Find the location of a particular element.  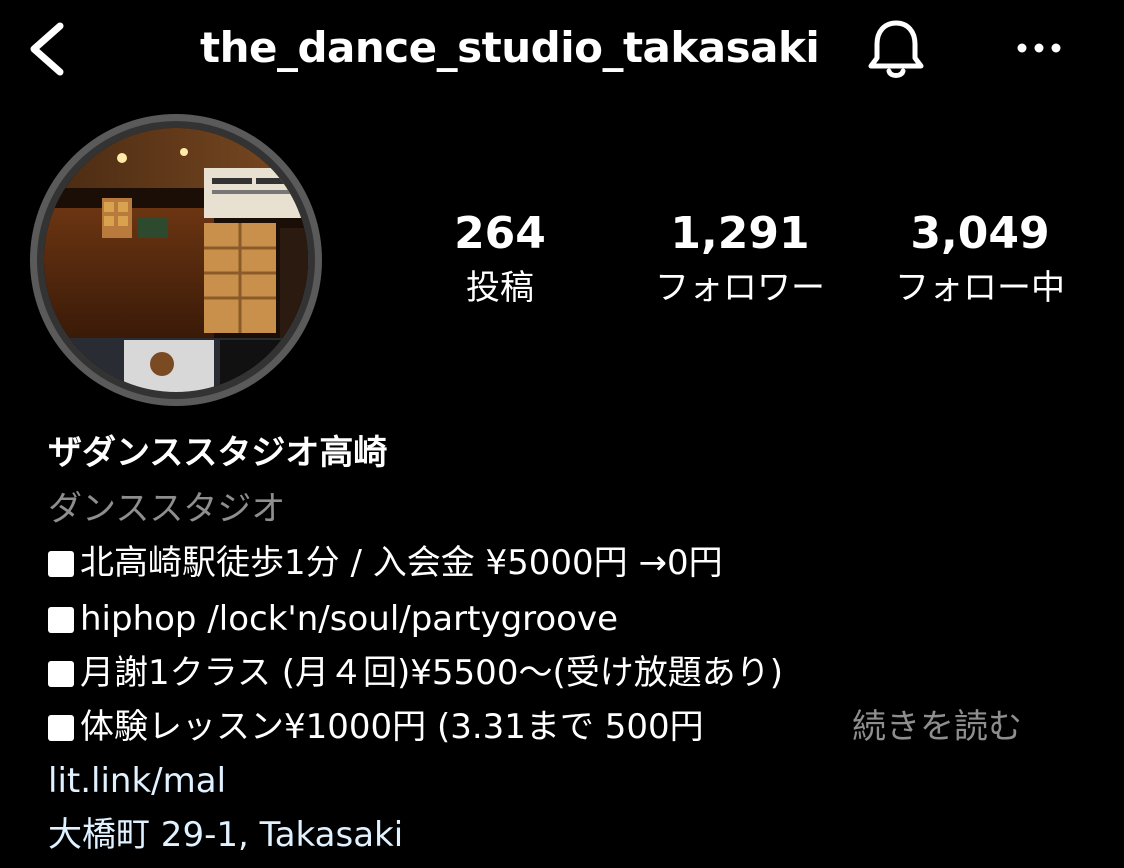

bell-icon is located at coordinates (896, 49).